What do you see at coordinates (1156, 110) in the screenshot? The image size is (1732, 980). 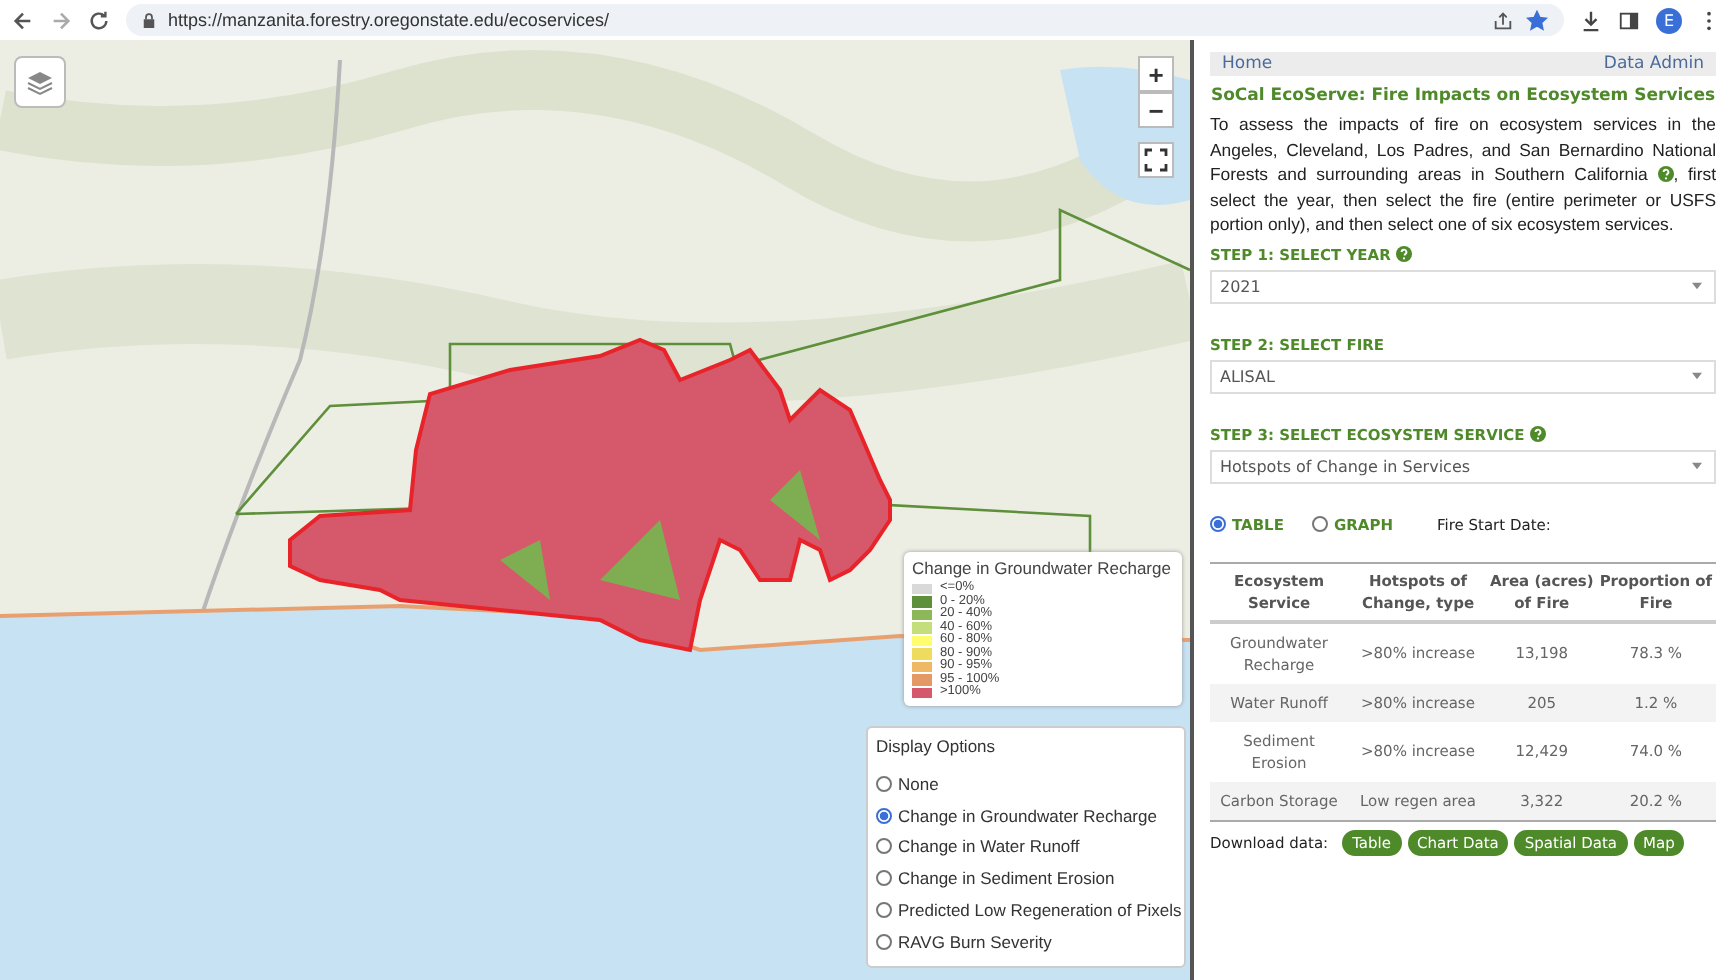 I see `zoom-out-button: −` at bounding box center [1156, 110].